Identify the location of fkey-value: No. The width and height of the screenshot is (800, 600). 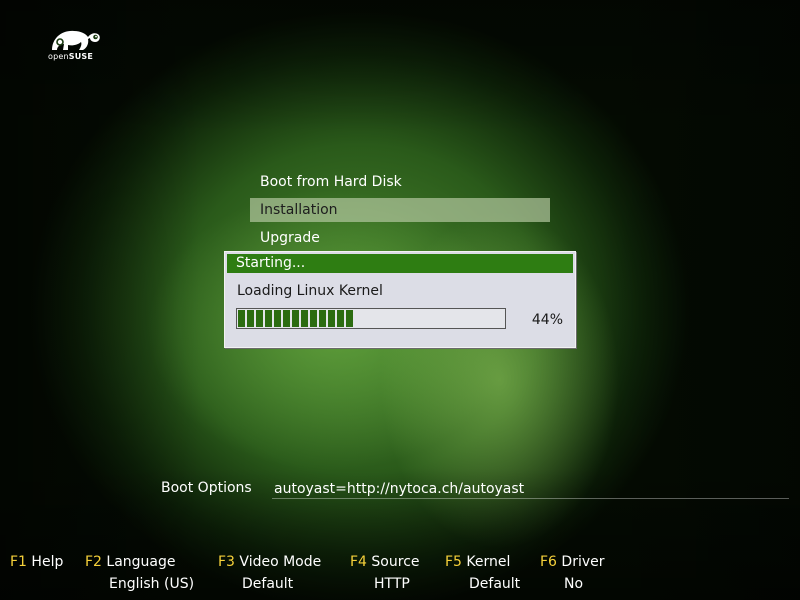
(574, 584).